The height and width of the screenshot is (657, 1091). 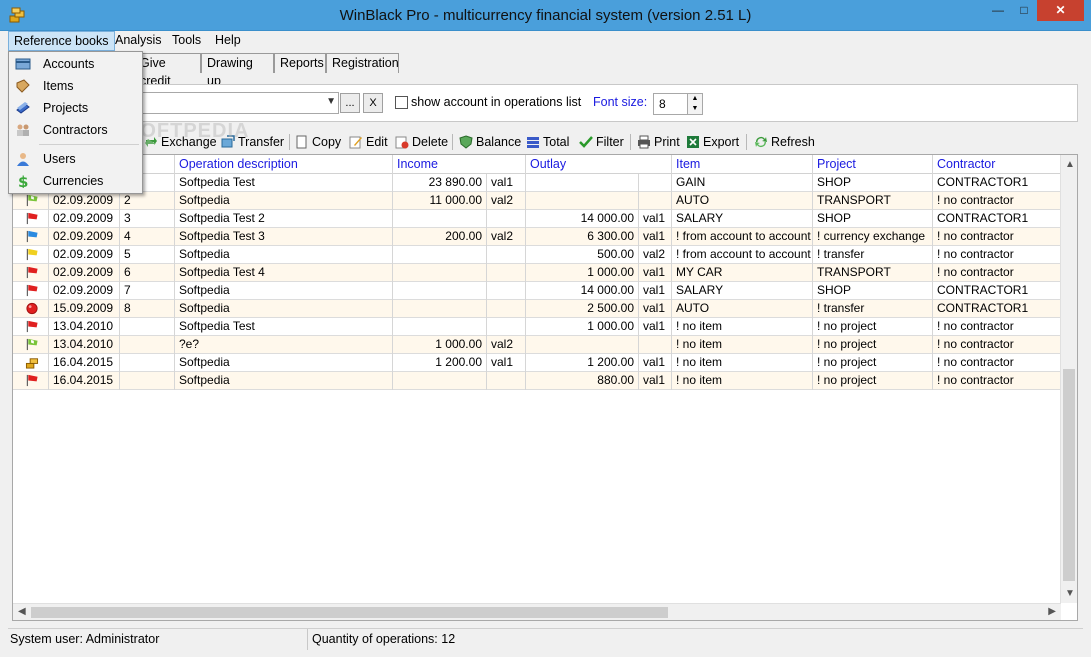 What do you see at coordinates (873, 363) in the screenshot?
I see `cell-project: ! no project` at bounding box center [873, 363].